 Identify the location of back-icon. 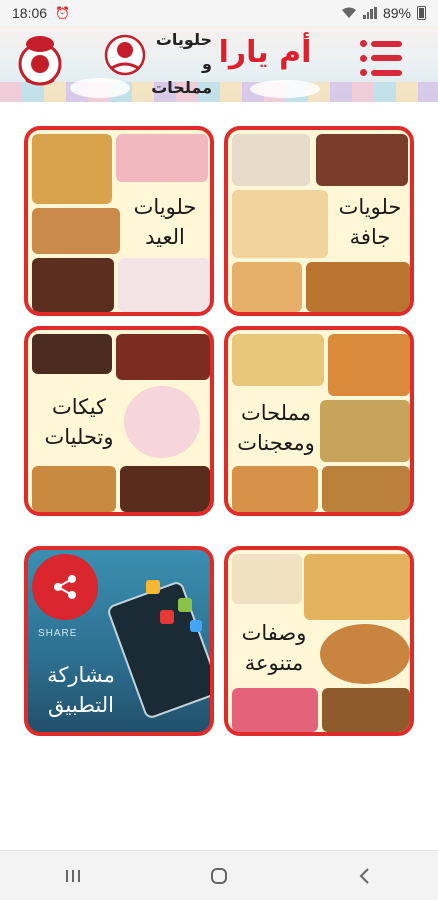
(365, 876).